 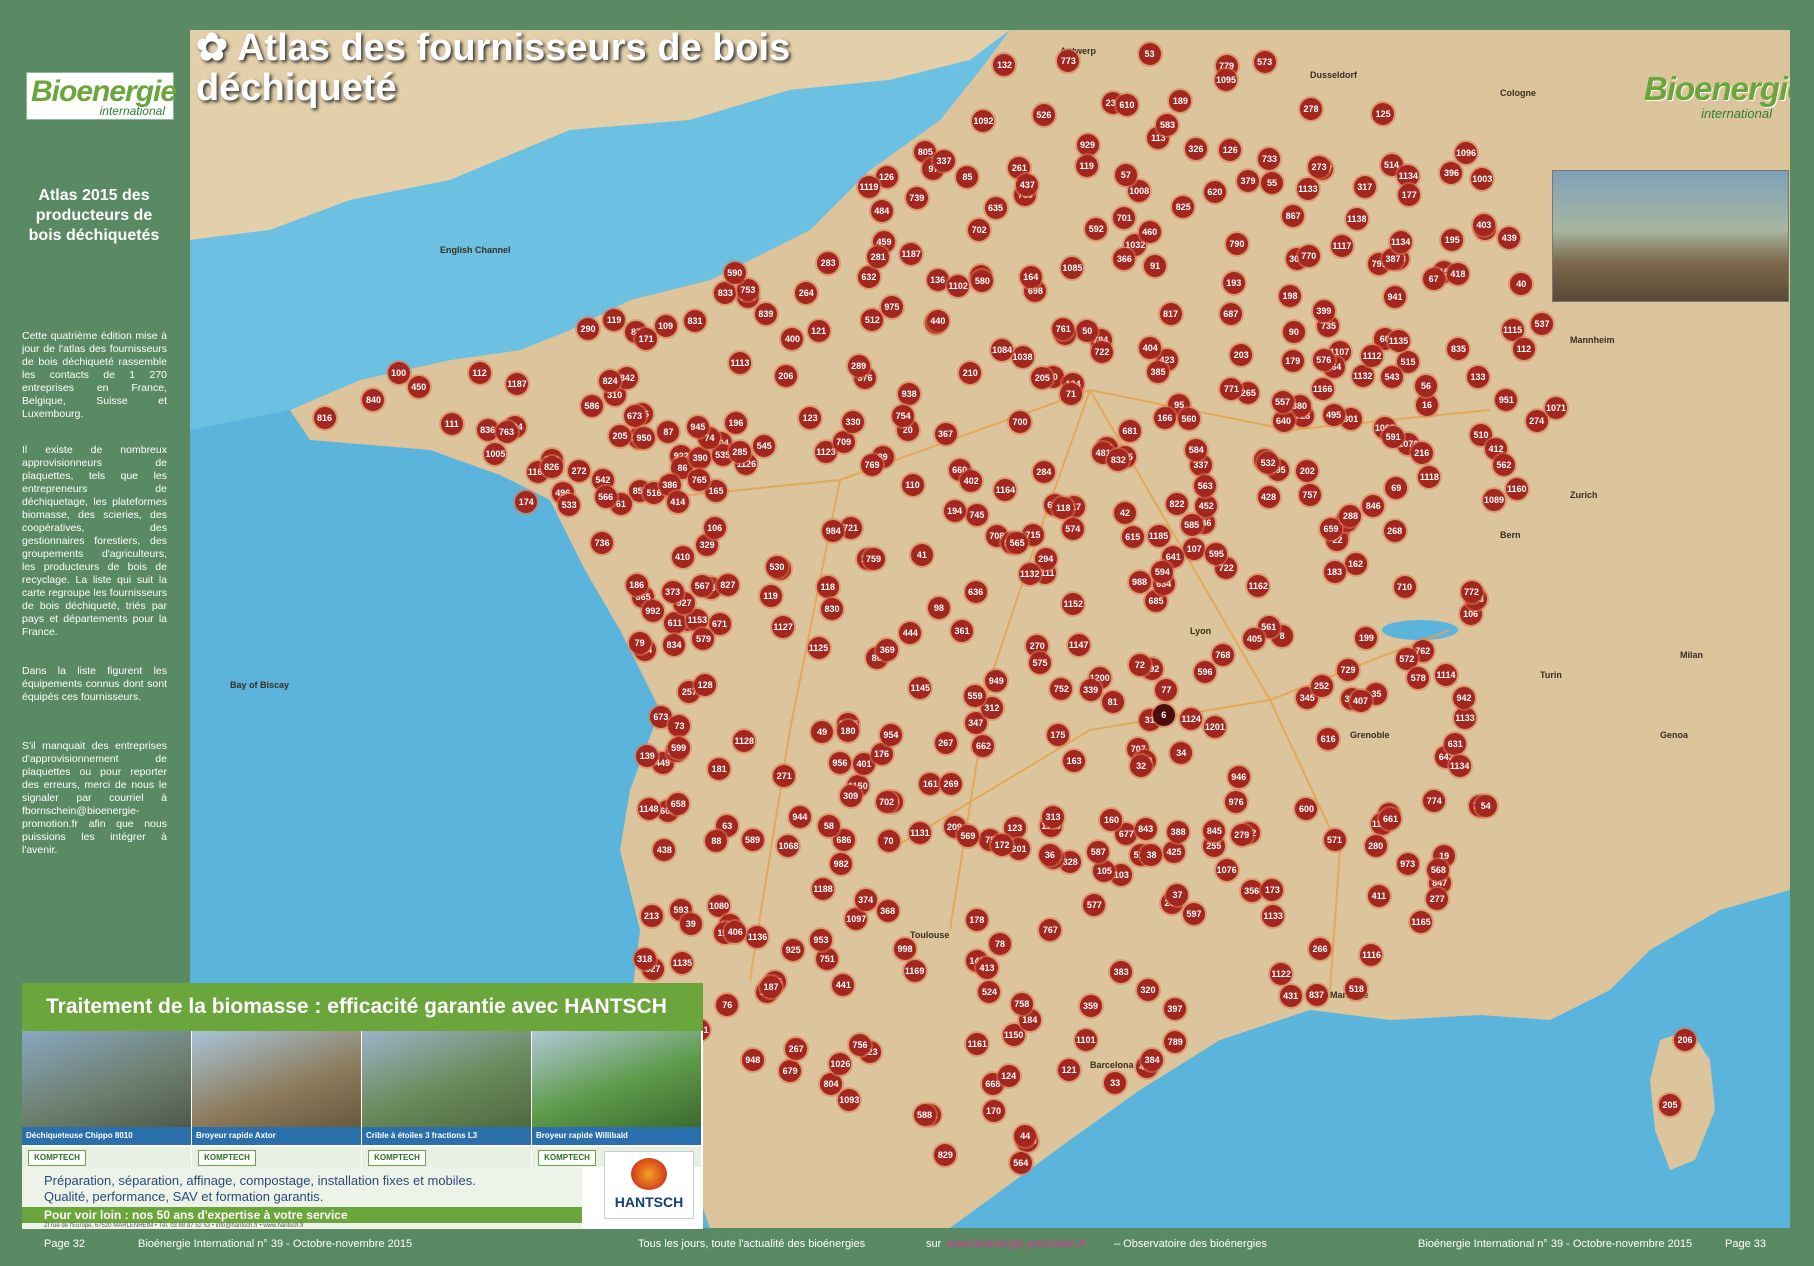 I want to click on supplier-marker: 976, so click(x=1236, y=801).